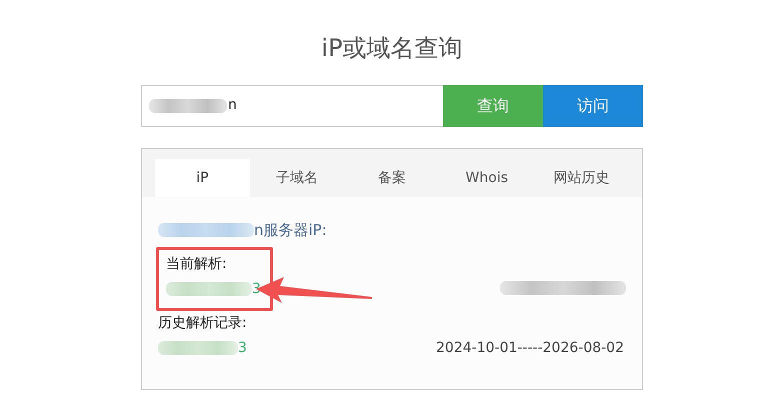  What do you see at coordinates (593, 105) in the screenshot?
I see `visit-button: 访问` at bounding box center [593, 105].